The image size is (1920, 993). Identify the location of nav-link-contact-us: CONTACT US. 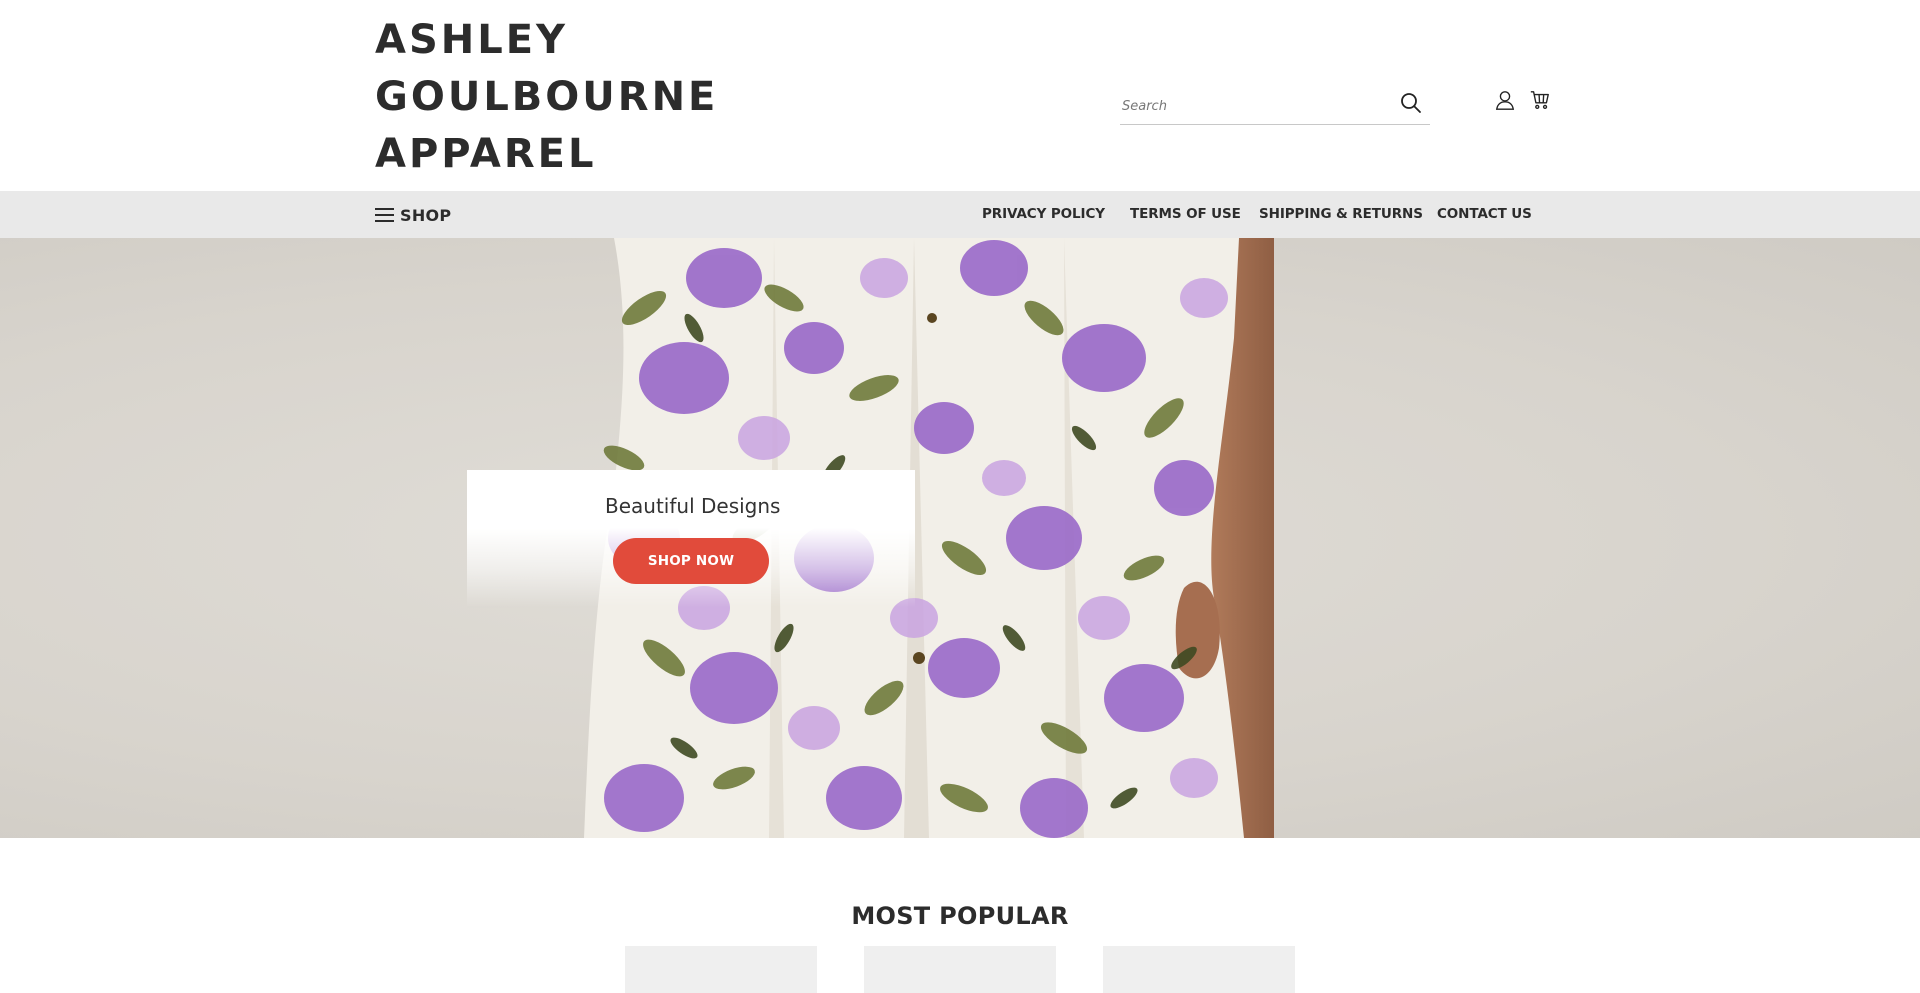
(1484, 214).